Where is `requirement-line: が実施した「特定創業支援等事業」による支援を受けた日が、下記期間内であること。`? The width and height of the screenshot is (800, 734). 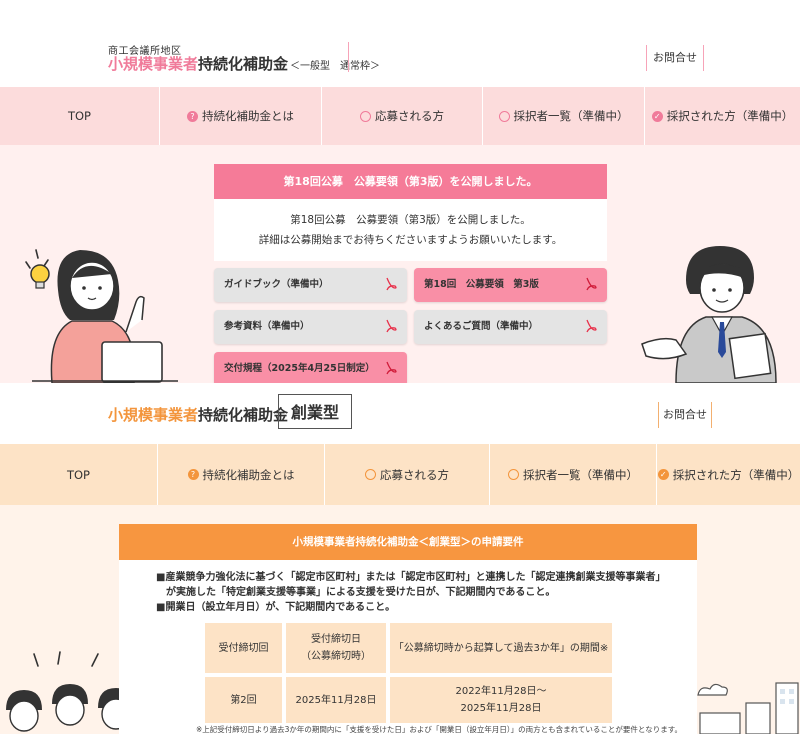 requirement-line: が実施した「特定創業支援等事業」による支援を受けた日が、下記期間内であること。 is located at coordinates (356, 592).